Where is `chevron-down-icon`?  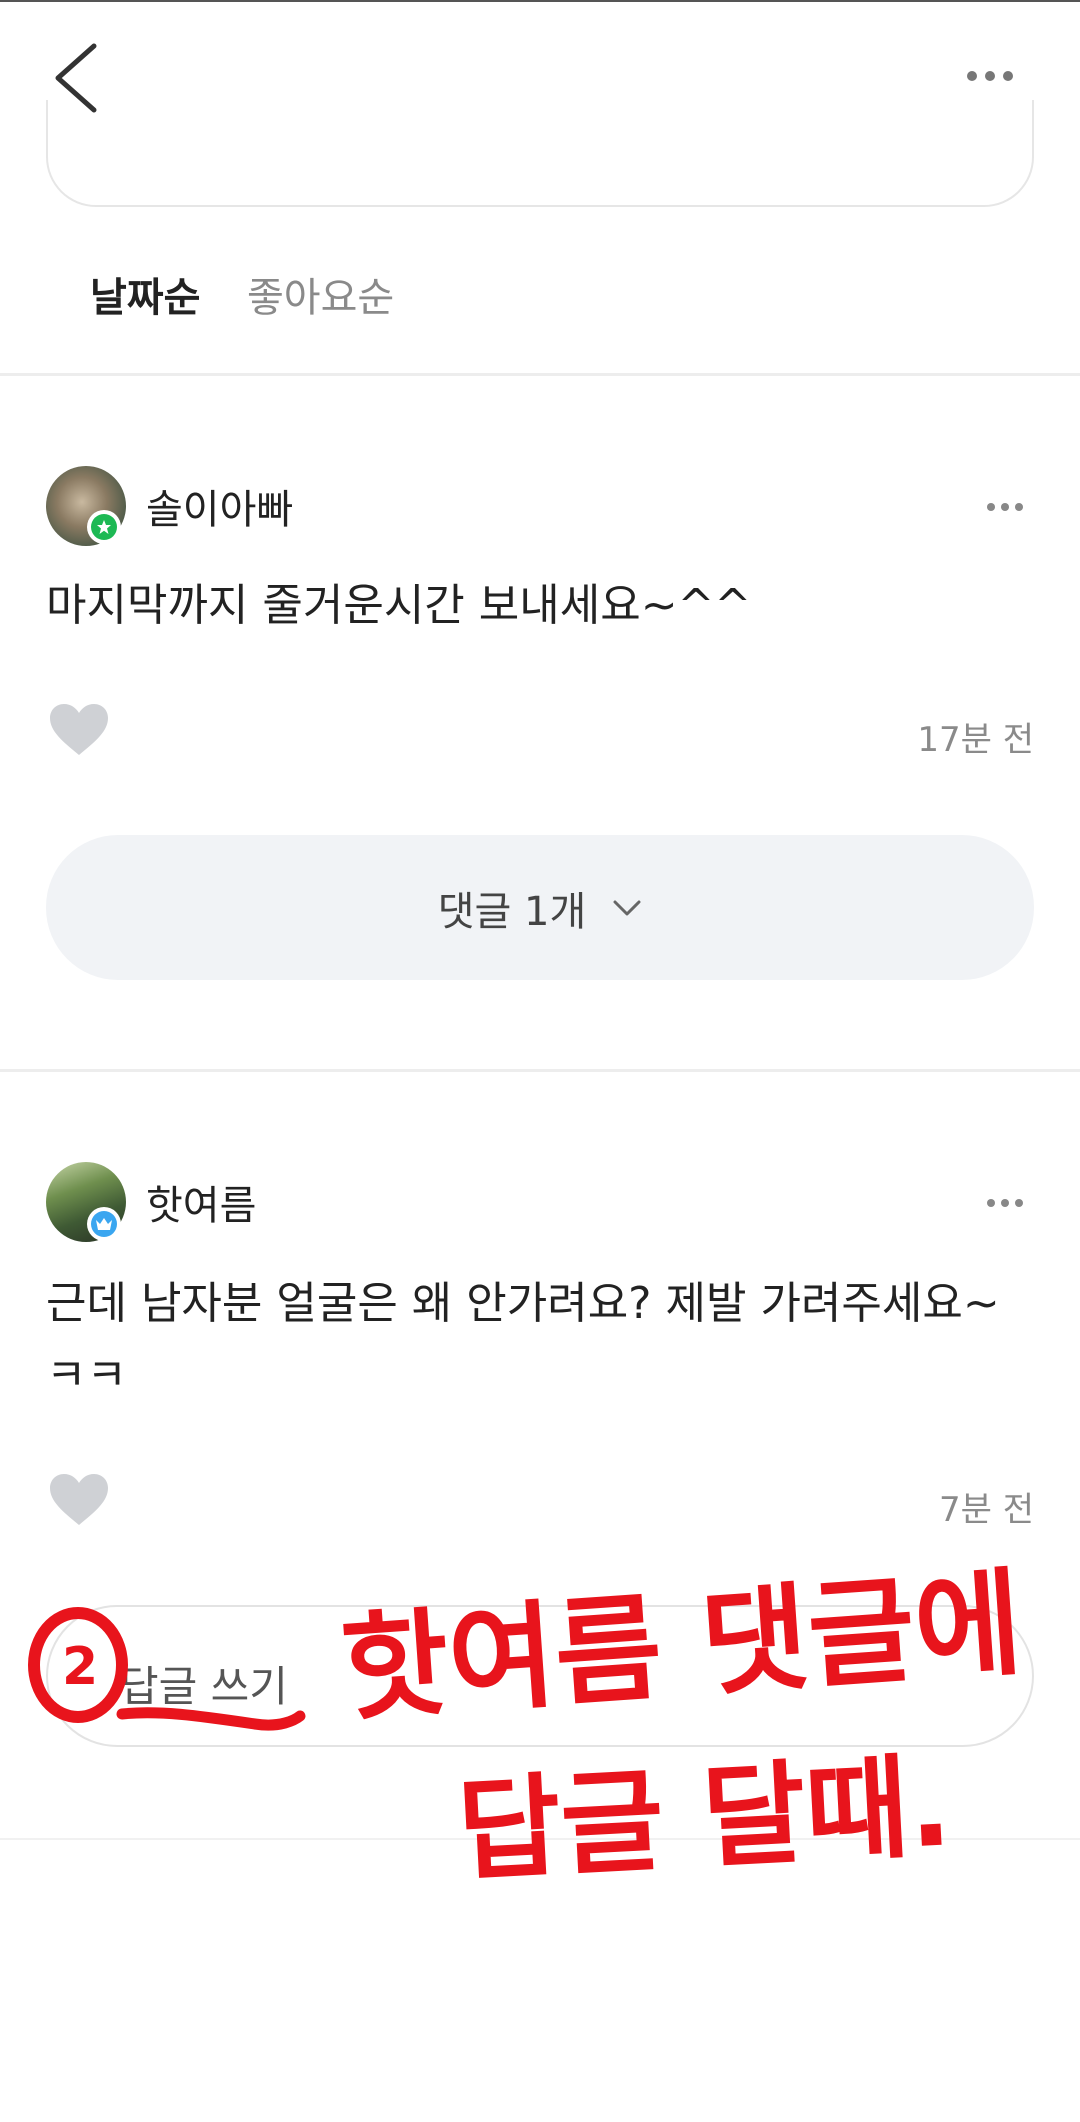 chevron-down-icon is located at coordinates (627, 907).